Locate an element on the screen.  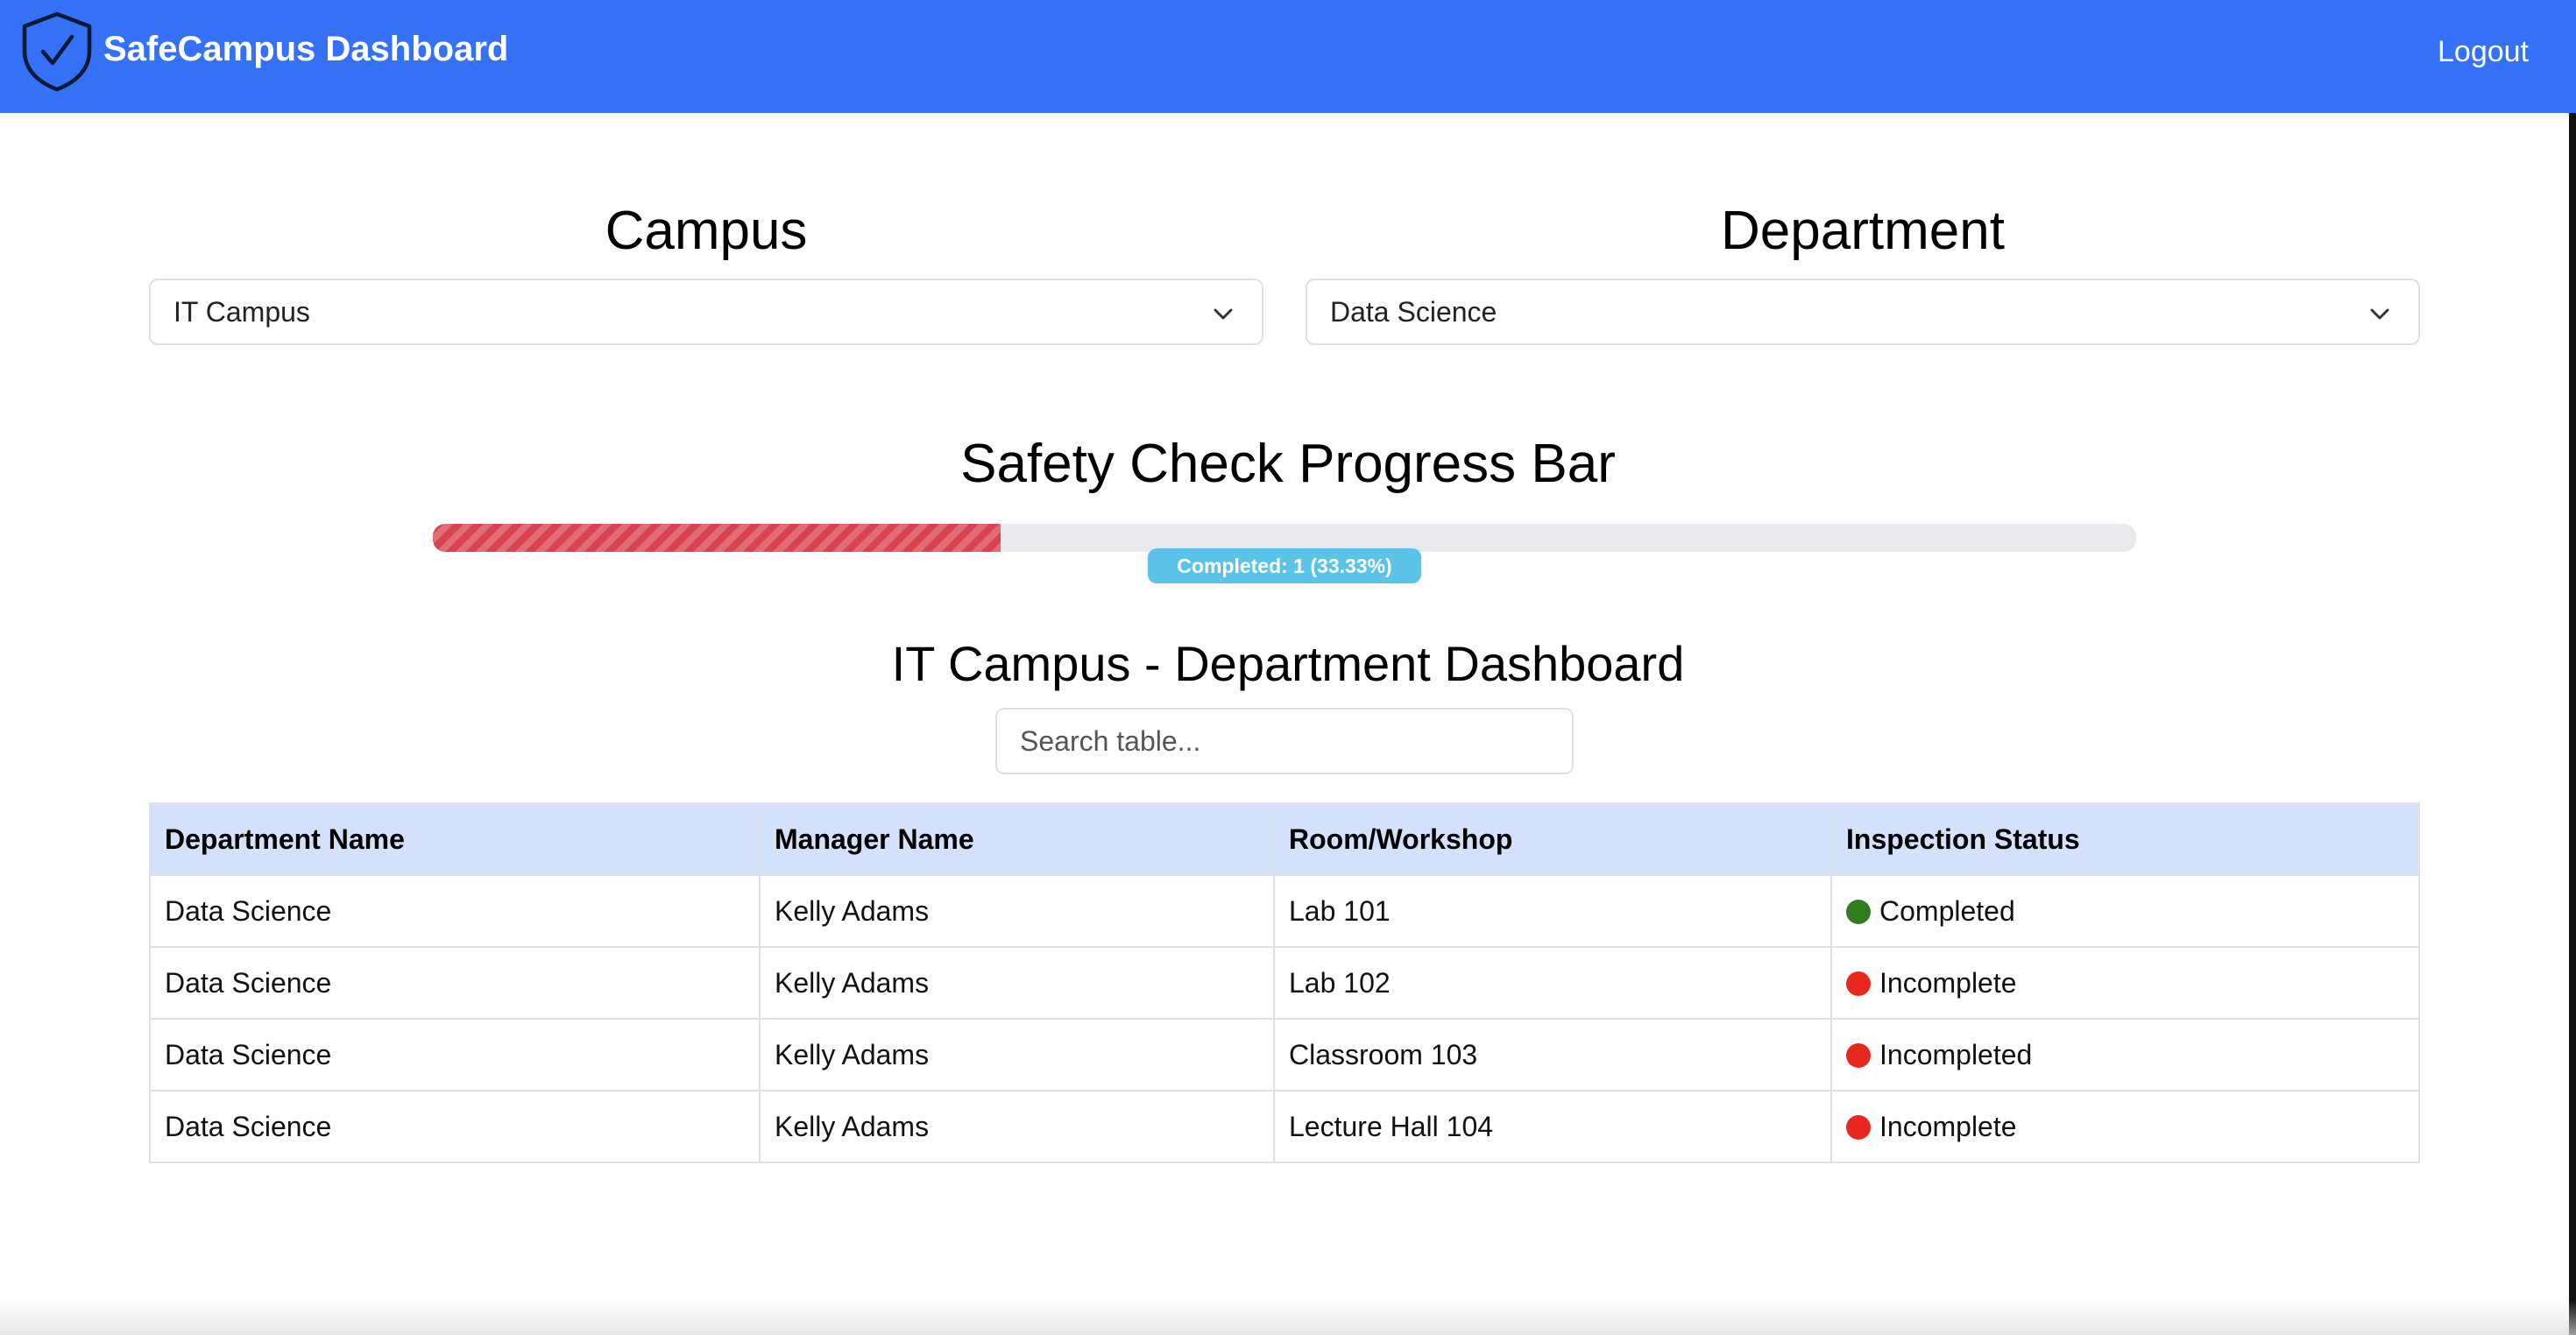
campus-select-value: IT Campus is located at coordinates (241, 311).